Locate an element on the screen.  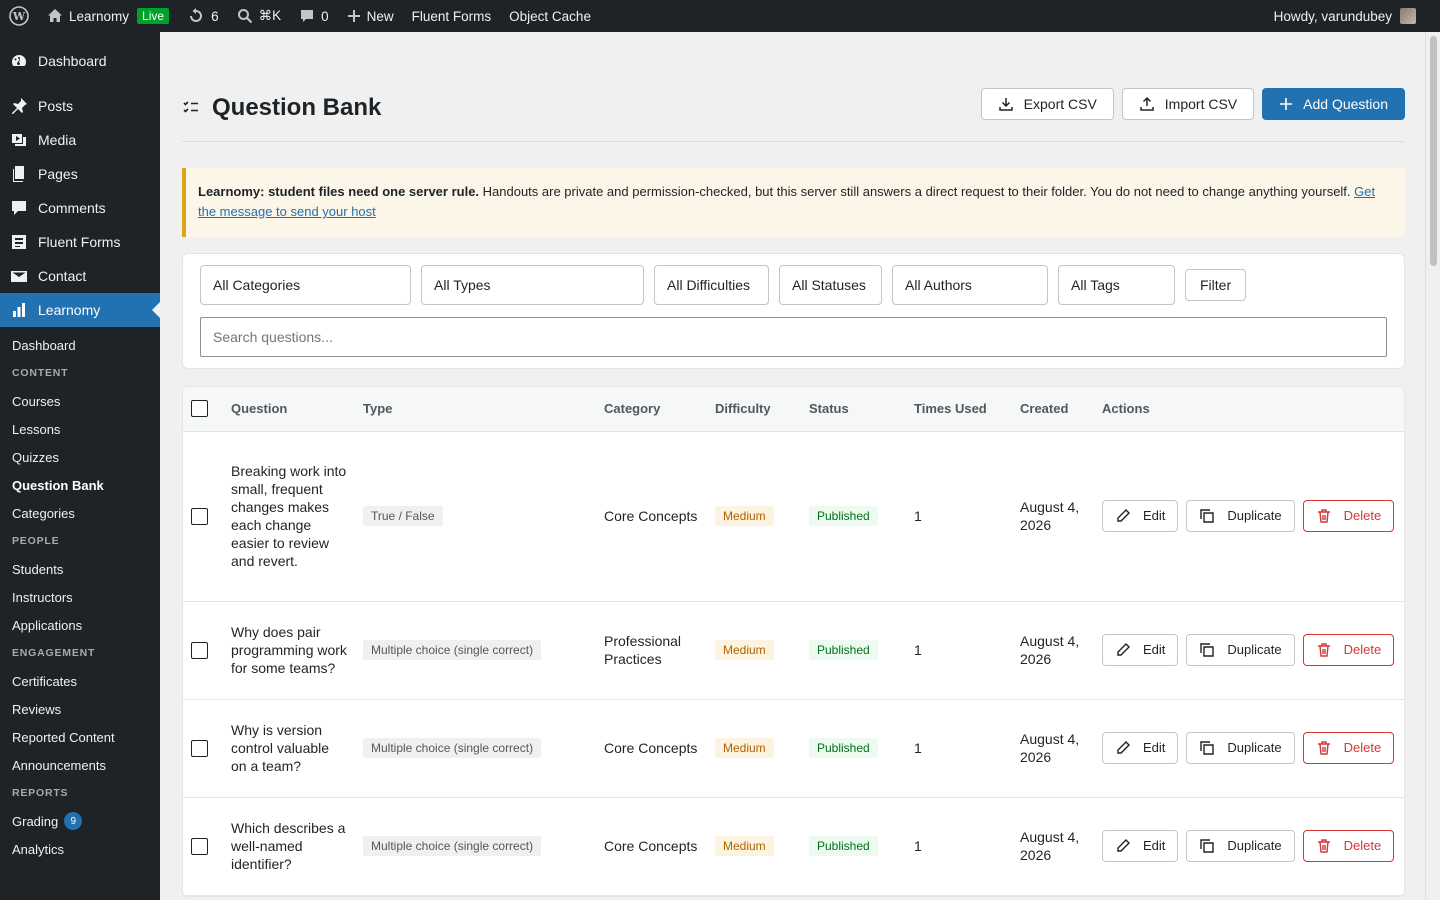
search-shortcut: ⌘K is located at coordinates (259, 16).